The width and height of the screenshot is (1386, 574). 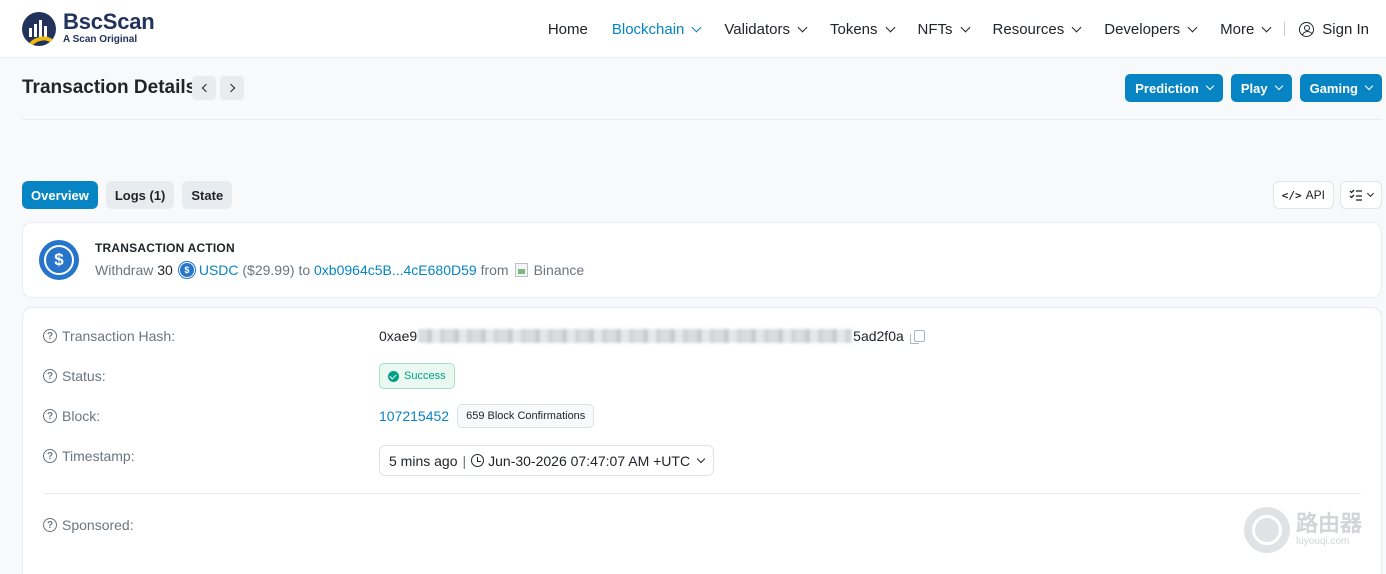 What do you see at coordinates (1237, 29) in the screenshot?
I see `nav-more-label: More` at bounding box center [1237, 29].